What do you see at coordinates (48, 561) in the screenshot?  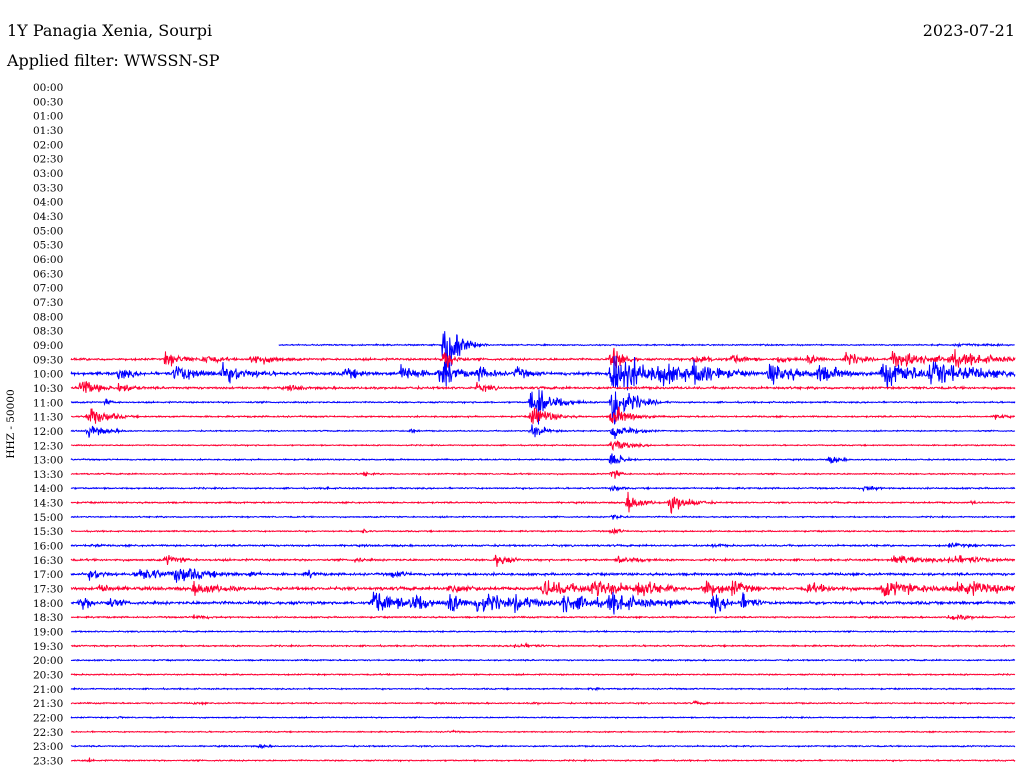 I see `row-label-1630: 16:30` at bounding box center [48, 561].